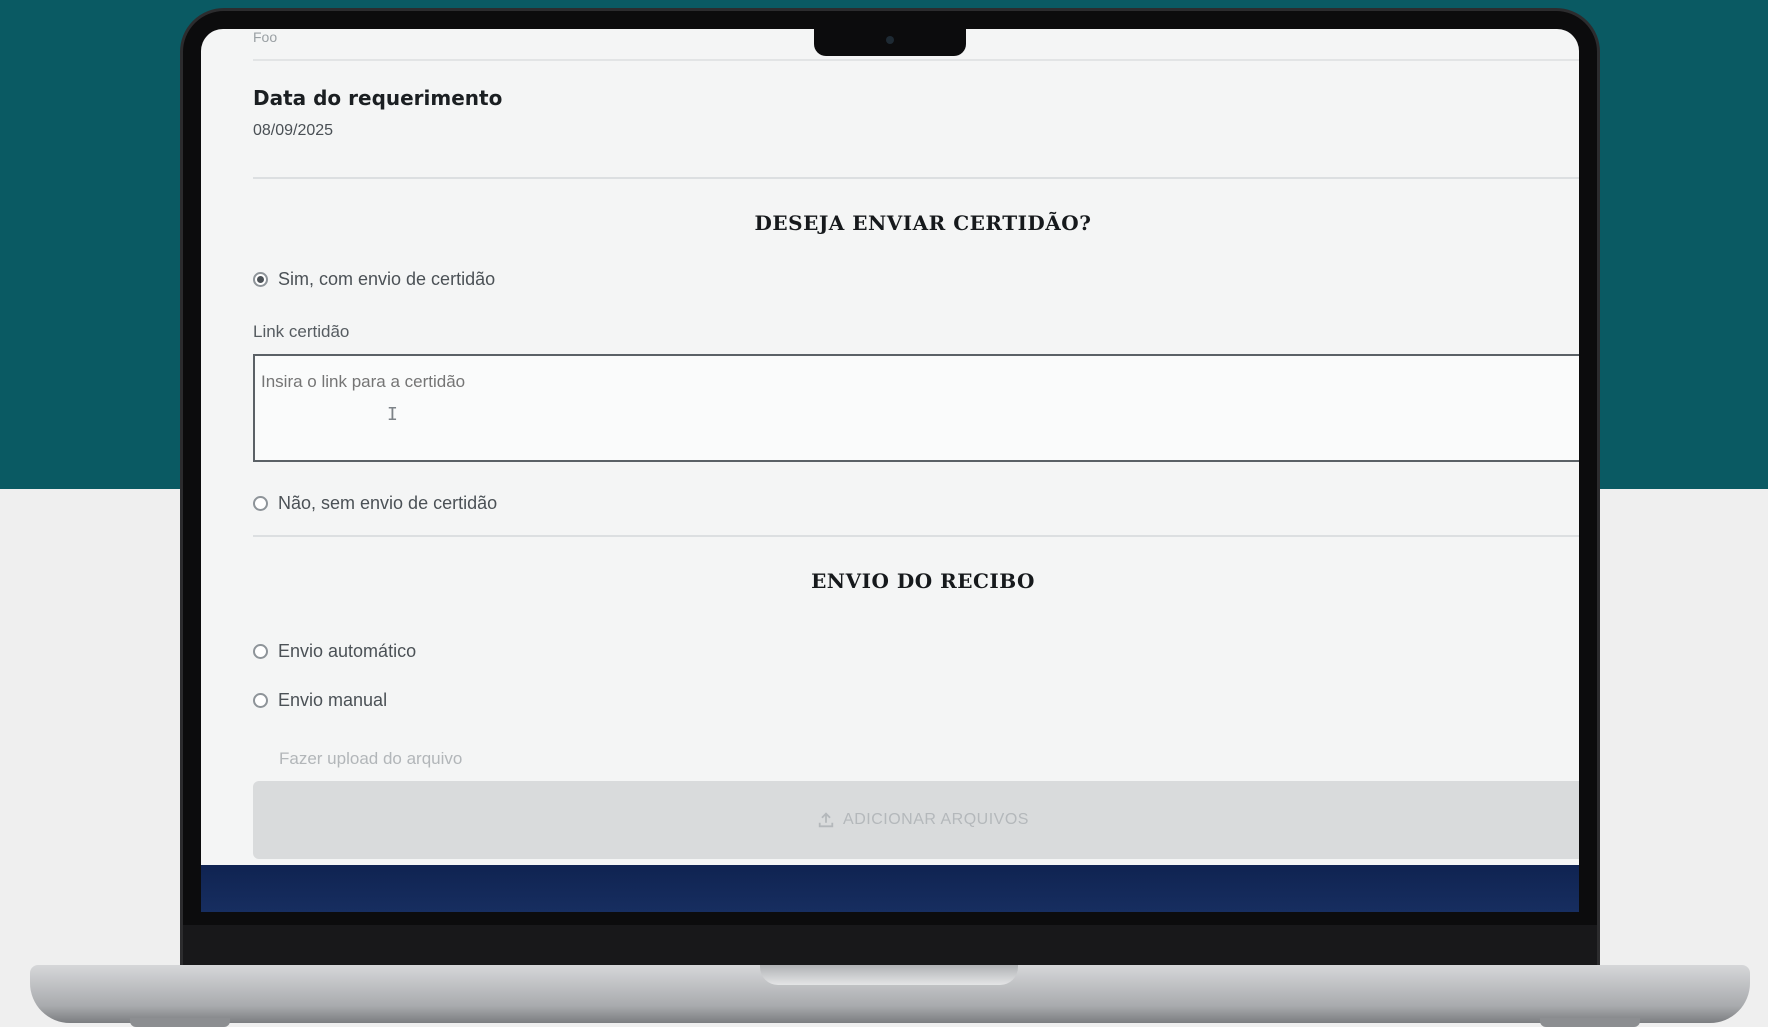 This screenshot has width=1768, height=1027. I want to click on upload-icon, so click(826, 820).